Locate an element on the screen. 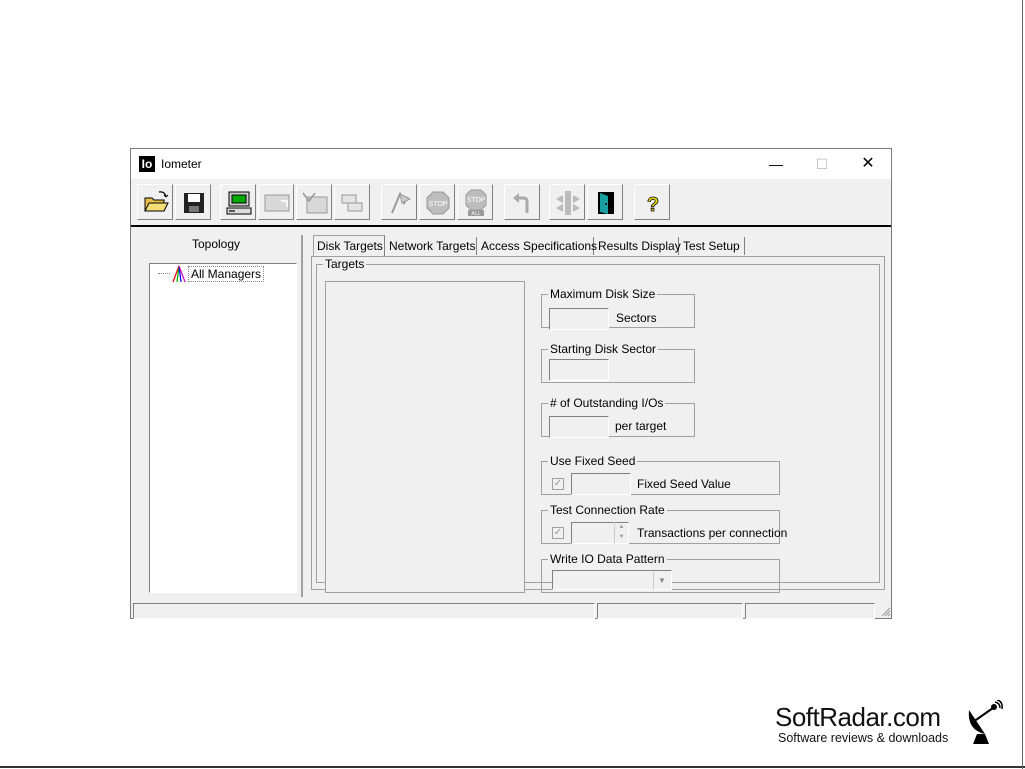 The image size is (1025, 769). floppy-disk-icon is located at coordinates (194, 203).